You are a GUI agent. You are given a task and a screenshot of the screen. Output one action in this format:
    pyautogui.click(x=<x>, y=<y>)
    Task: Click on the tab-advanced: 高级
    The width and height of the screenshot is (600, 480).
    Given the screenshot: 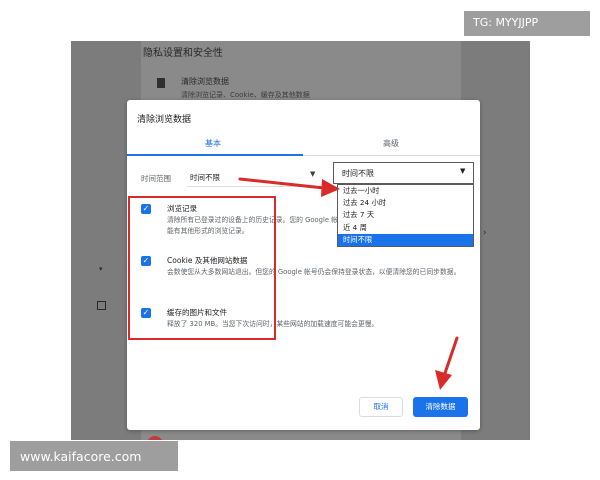 What is the action you would take?
    pyautogui.click(x=391, y=143)
    